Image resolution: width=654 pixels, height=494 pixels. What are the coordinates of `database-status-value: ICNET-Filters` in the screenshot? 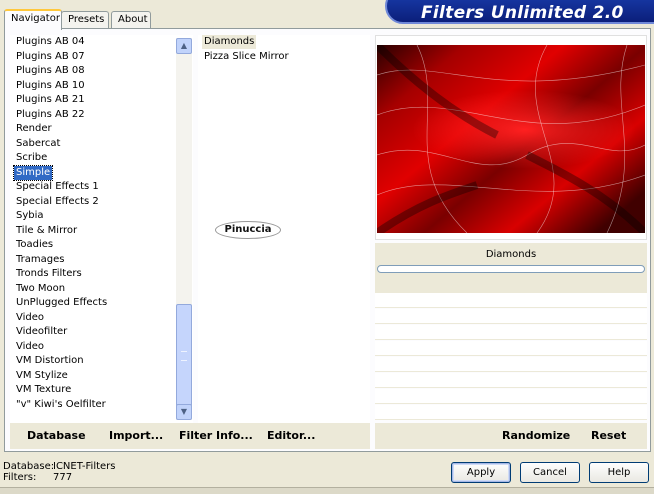 It's located at (84, 466).